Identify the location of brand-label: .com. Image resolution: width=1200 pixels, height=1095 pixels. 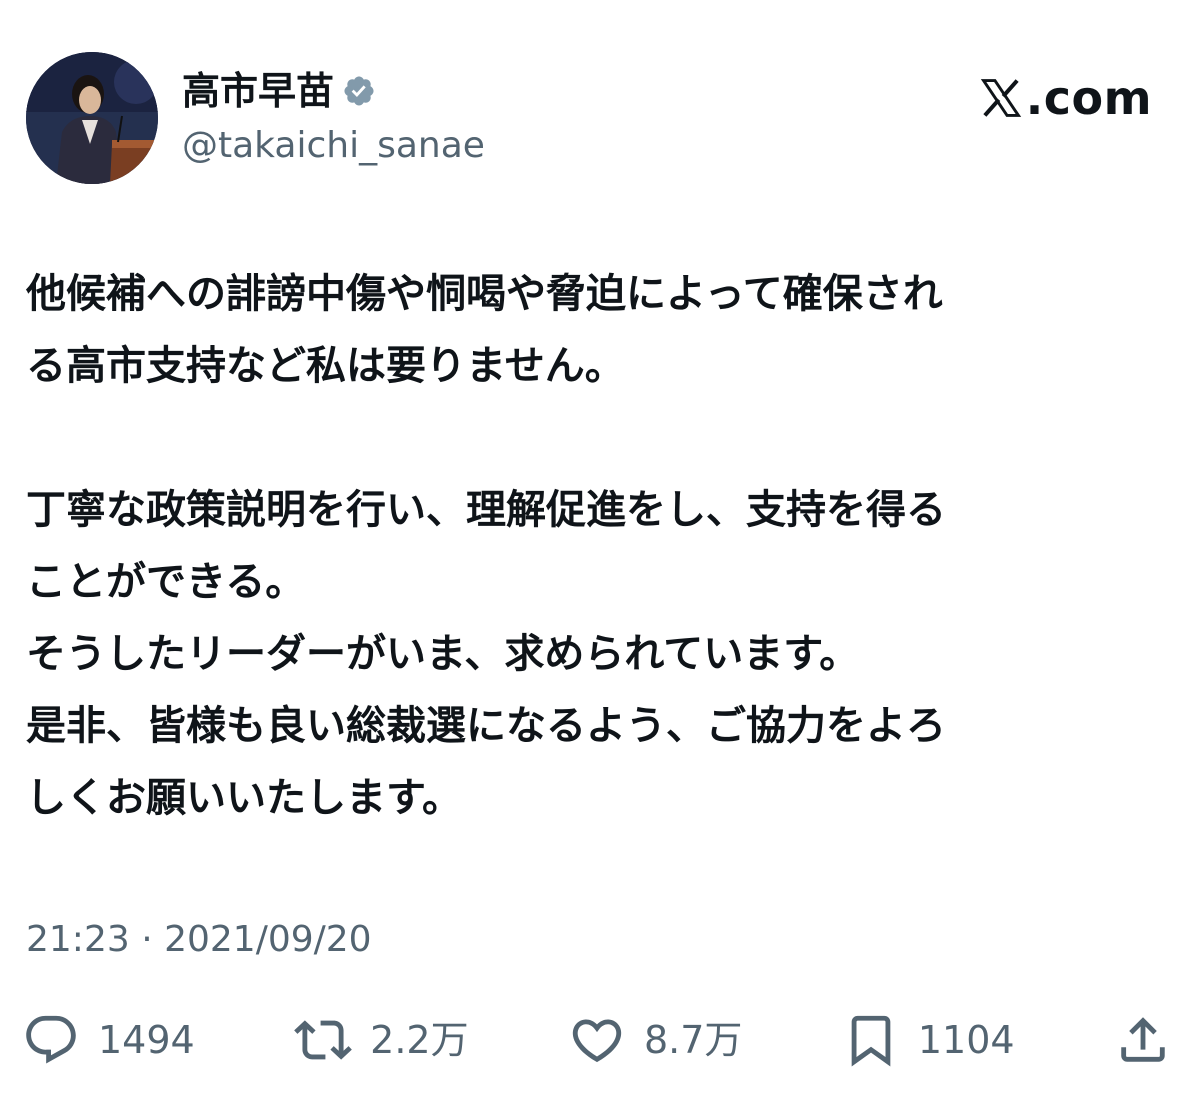
(1088, 98).